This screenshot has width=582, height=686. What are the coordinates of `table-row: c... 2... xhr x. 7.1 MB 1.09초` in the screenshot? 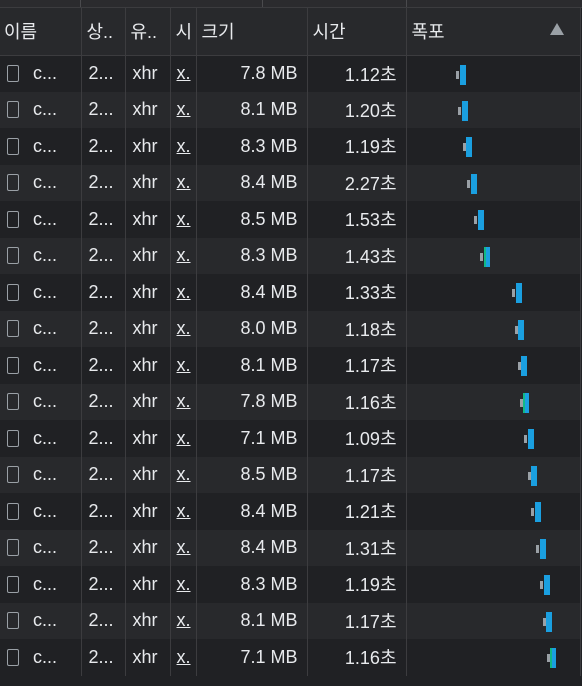 It's located at (290, 438).